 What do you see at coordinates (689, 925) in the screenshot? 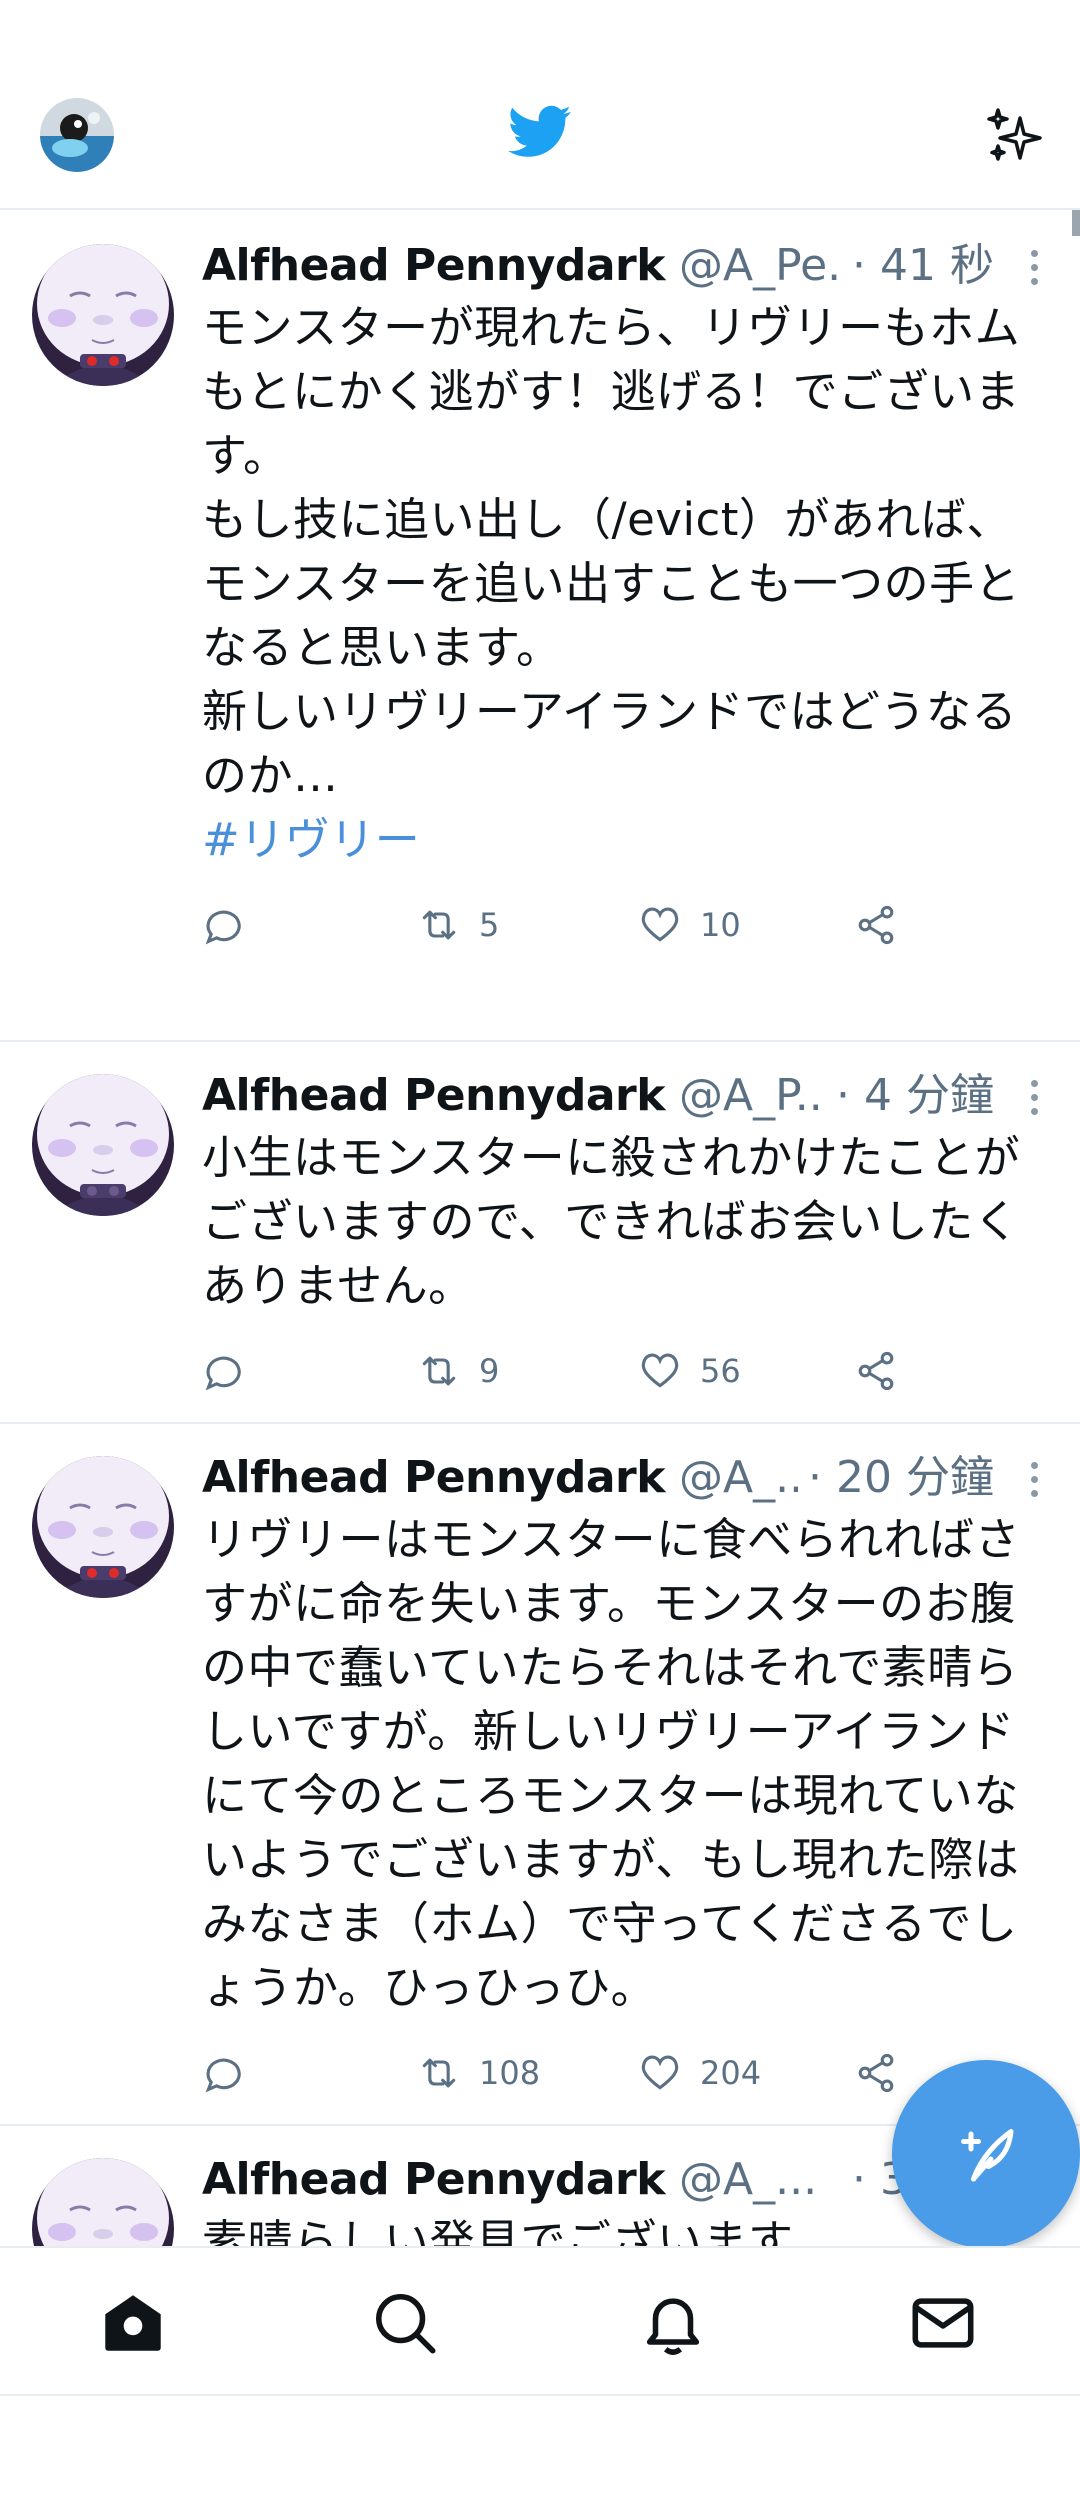
I see `like-button: 10` at bounding box center [689, 925].